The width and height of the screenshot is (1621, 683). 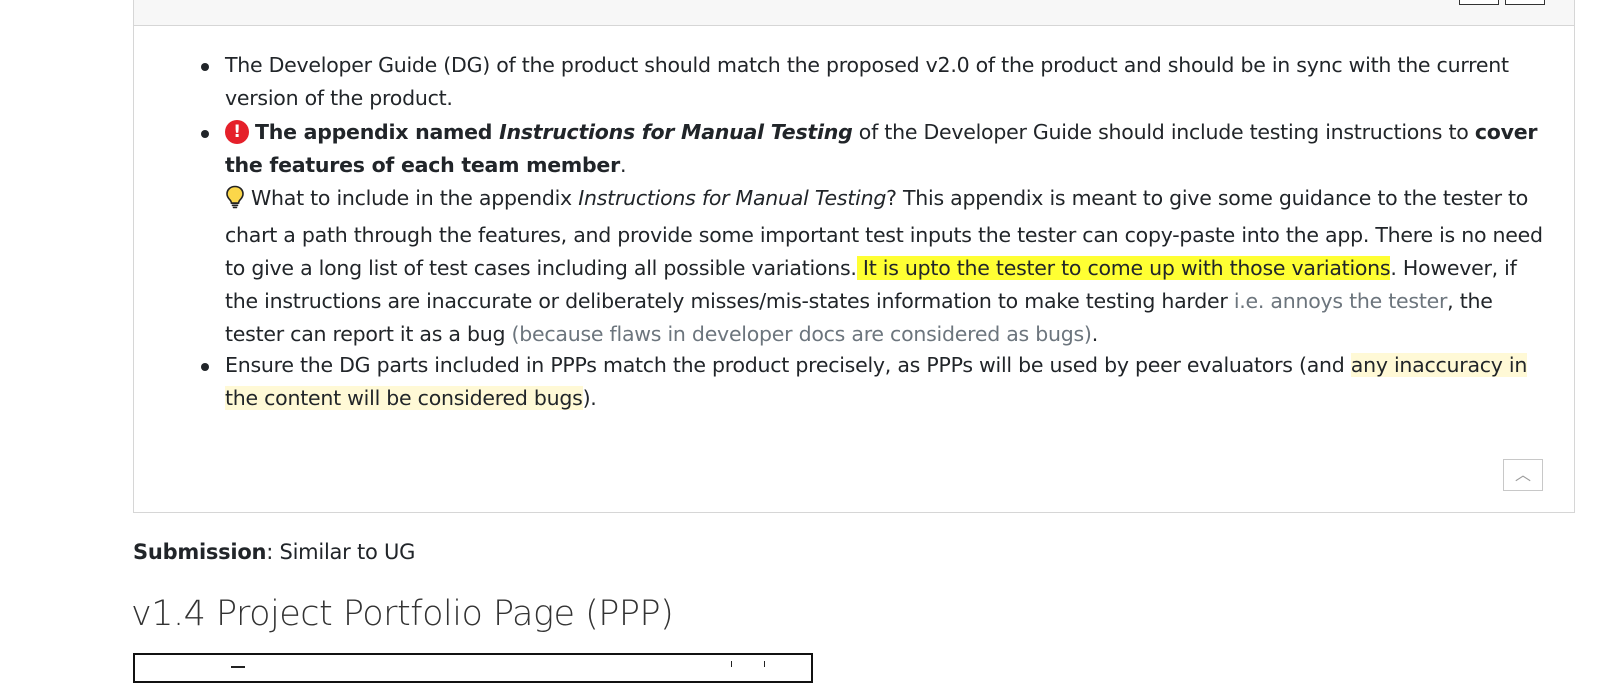 What do you see at coordinates (415, 198) in the screenshot?
I see `tip-text-1: What to include in the appendix` at bounding box center [415, 198].